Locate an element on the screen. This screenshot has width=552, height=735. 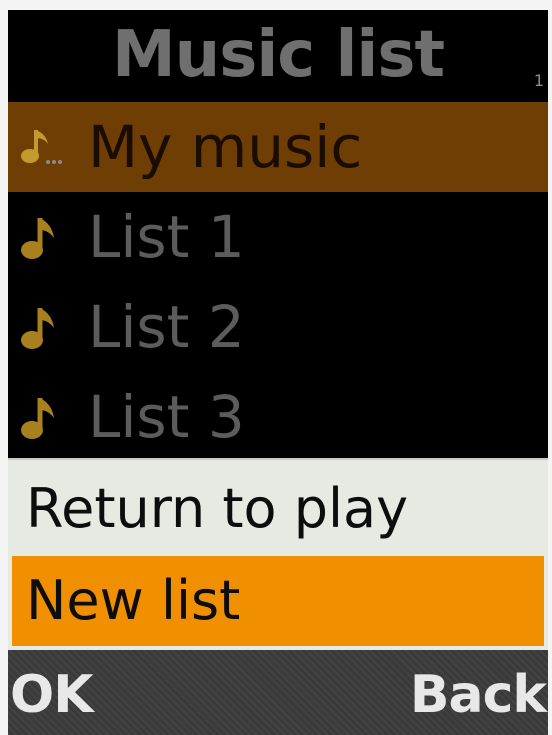
list-item-my-music: My music is located at coordinates (278, 147).